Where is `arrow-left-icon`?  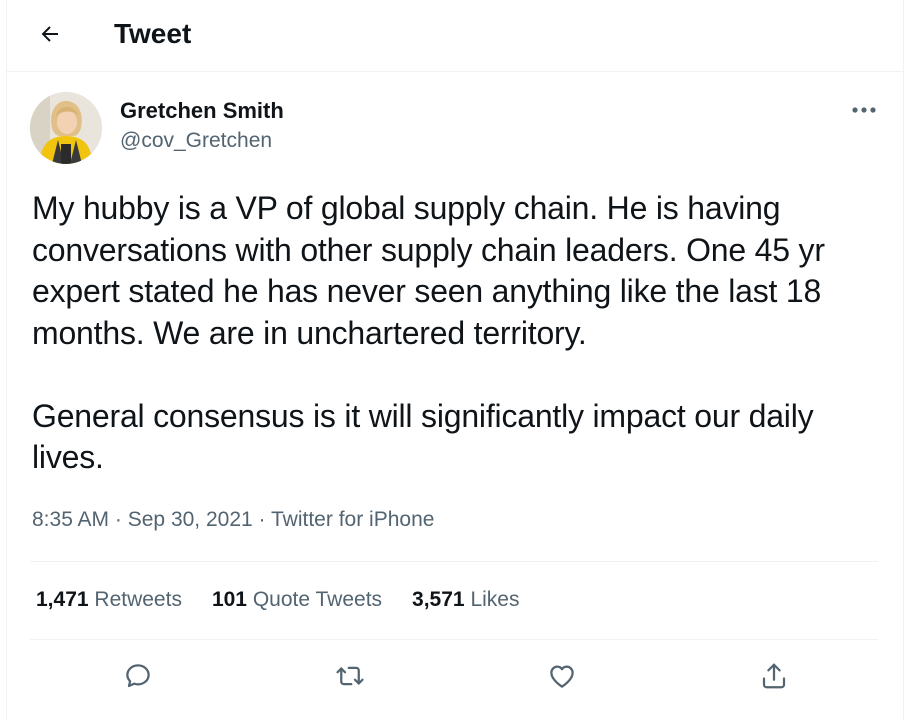 arrow-left-icon is located at coordinates (49, 34).